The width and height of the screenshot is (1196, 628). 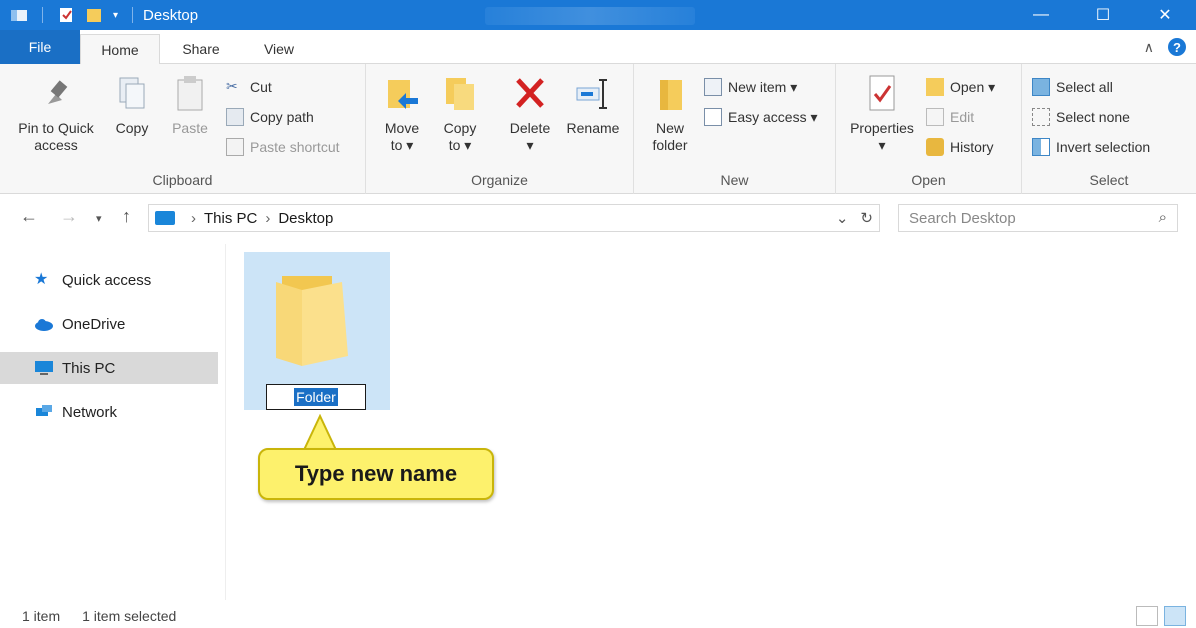 What do you see at coordinates (41, 279) in the screenshot?
I see `star-icon: ★` at bounding box center [41, 279].